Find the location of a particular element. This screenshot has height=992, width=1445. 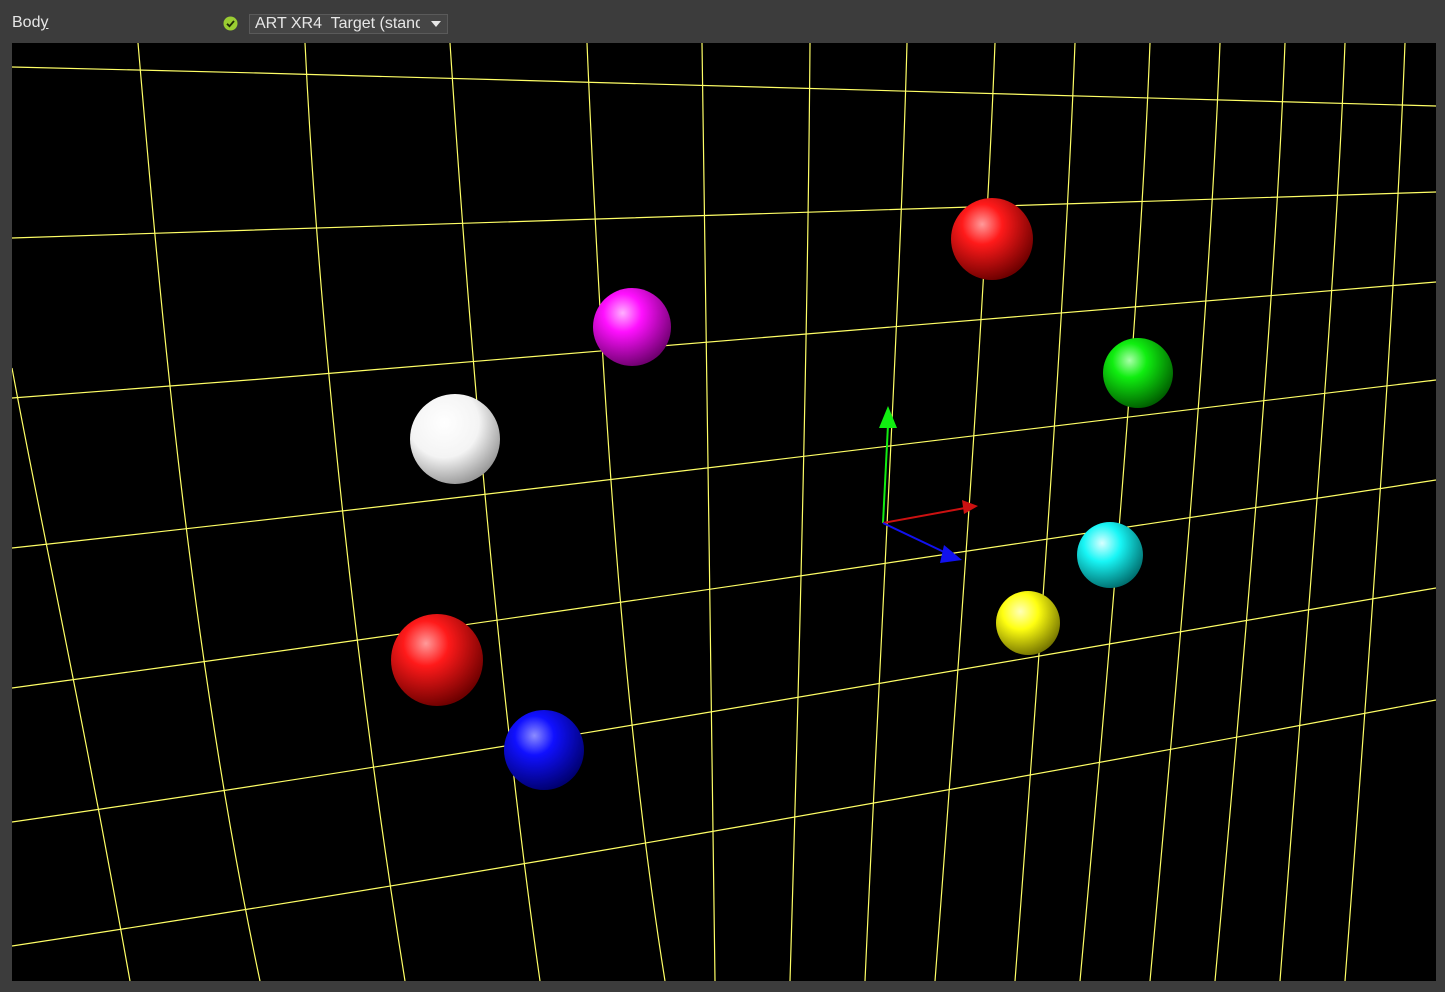

marker-white is located at coordinates (455, 439).